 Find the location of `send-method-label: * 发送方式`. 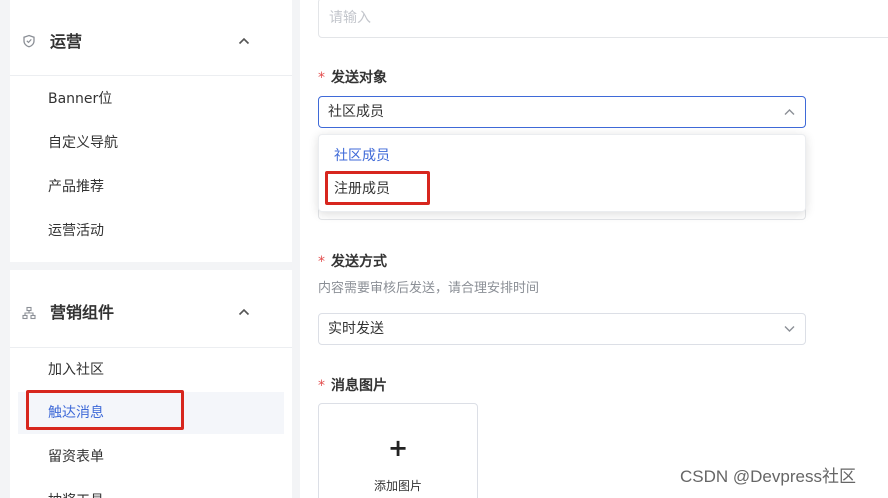

send-method-label: * 发送方式 is located at coordinates (352, 262).